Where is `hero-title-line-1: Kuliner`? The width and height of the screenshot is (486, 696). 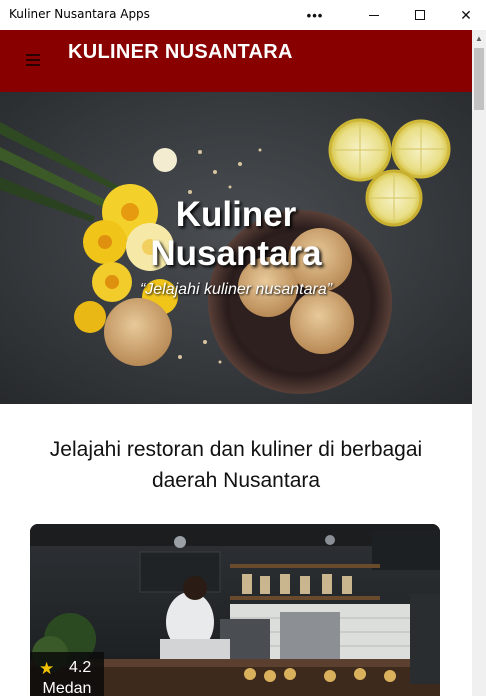 hero-title-line-1: Kuliner is located at coordinates (236, 214).